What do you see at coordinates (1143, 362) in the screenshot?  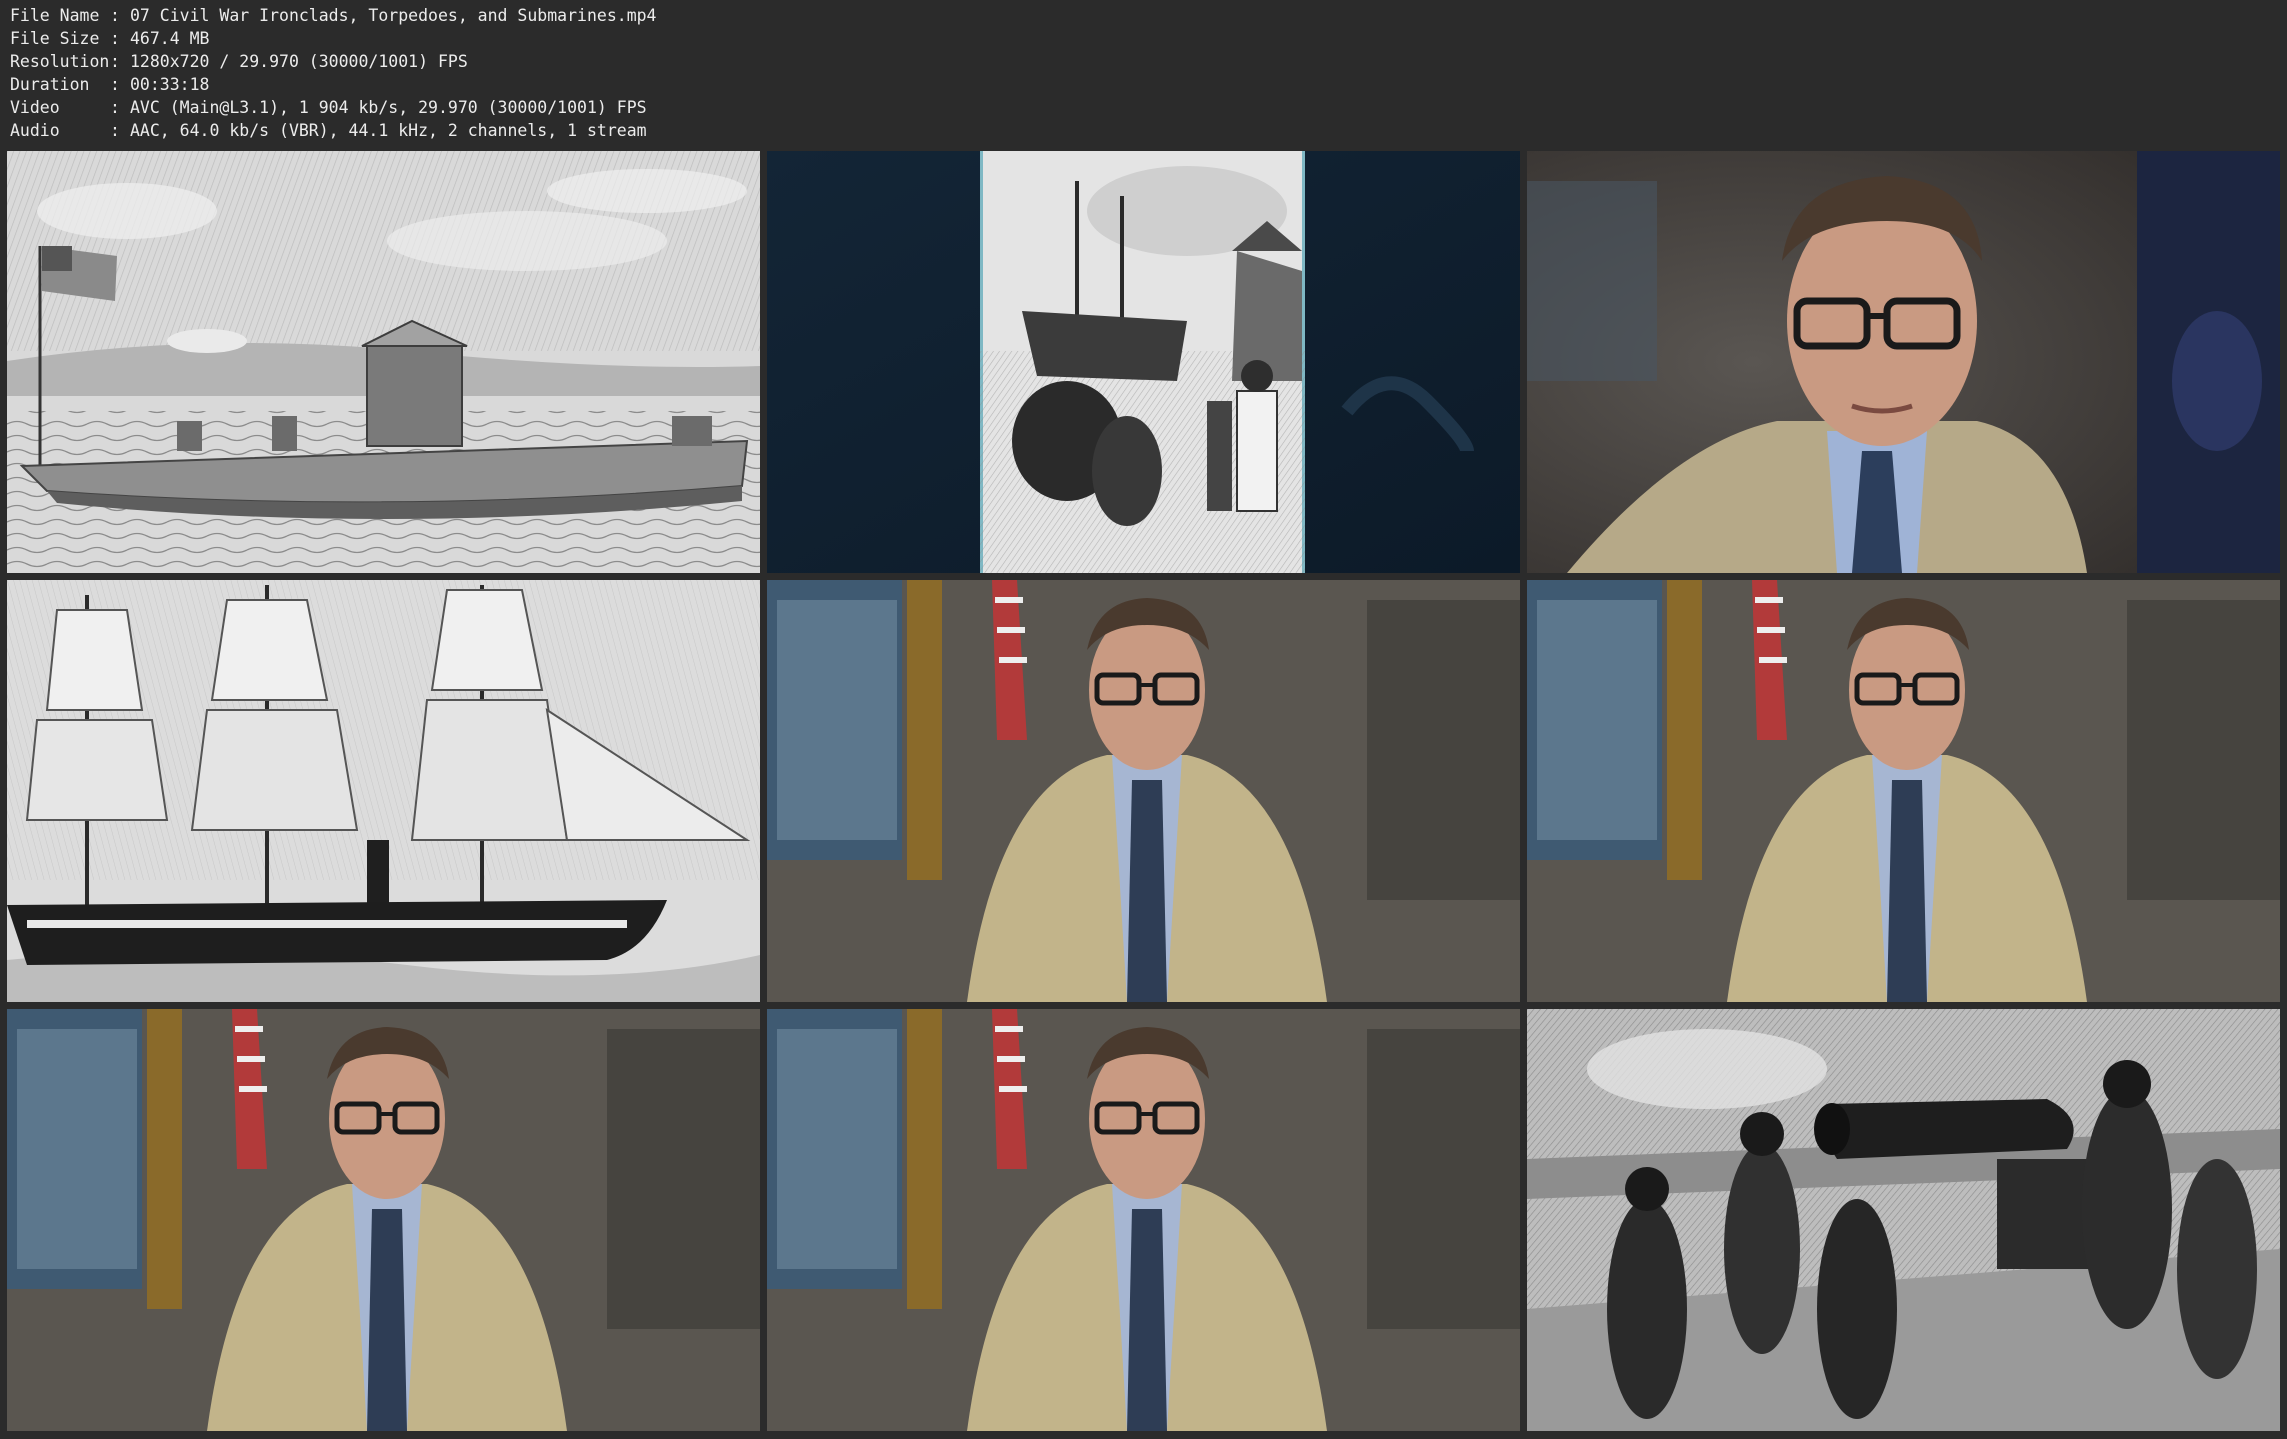 I see `thumbnail-ships-landing-illustration` at bounding box center [1143, 362].